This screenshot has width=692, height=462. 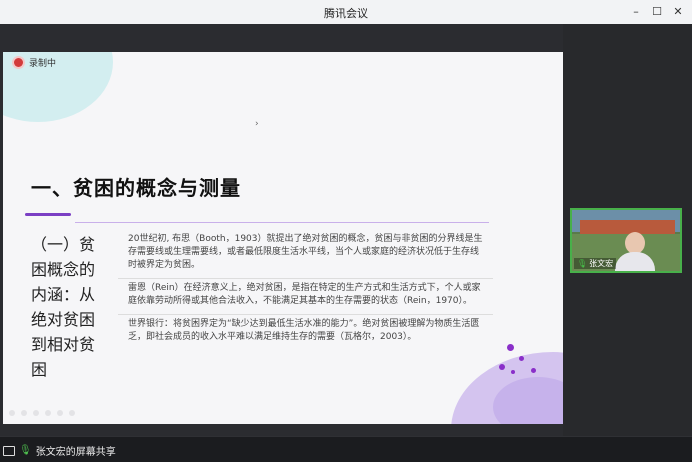 What do you see at coordinates (635, 261) in the screenshot?
I see `participant-body` at bounding box center [635, 261].